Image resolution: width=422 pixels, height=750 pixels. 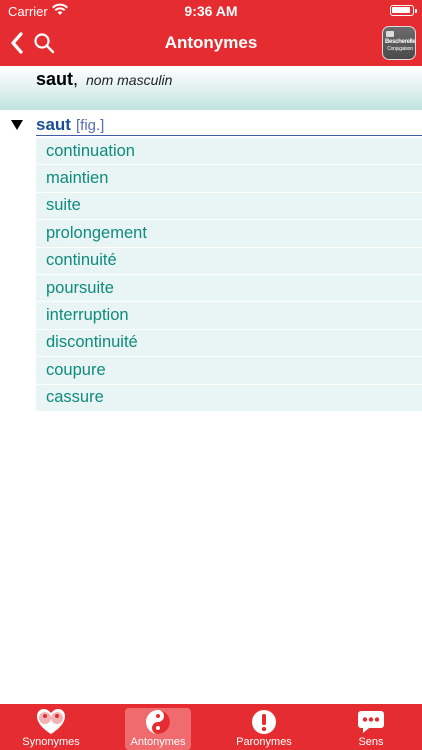 What do you see at coordinates (229, 288) in the screenshot?
I see `list-item: poursuite` at bounding box center [229, 288].